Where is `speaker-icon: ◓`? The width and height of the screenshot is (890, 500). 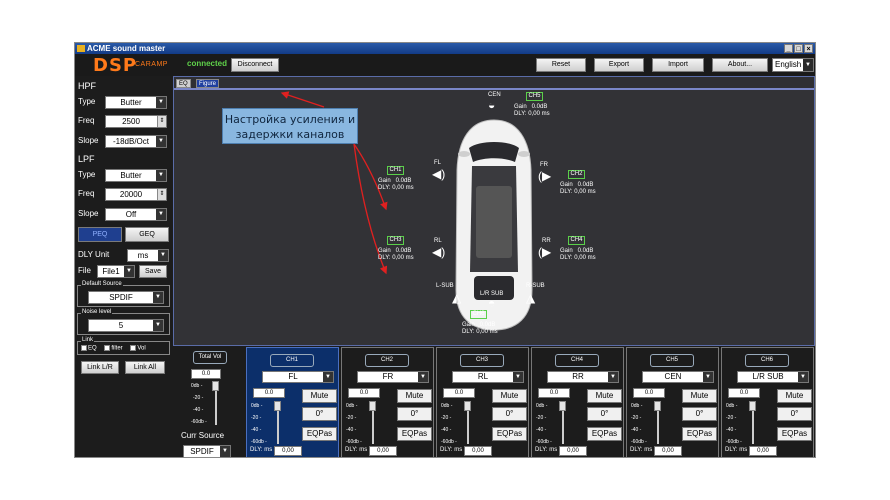
speaker-icon: ◓ is located at coordinates (492, 303).